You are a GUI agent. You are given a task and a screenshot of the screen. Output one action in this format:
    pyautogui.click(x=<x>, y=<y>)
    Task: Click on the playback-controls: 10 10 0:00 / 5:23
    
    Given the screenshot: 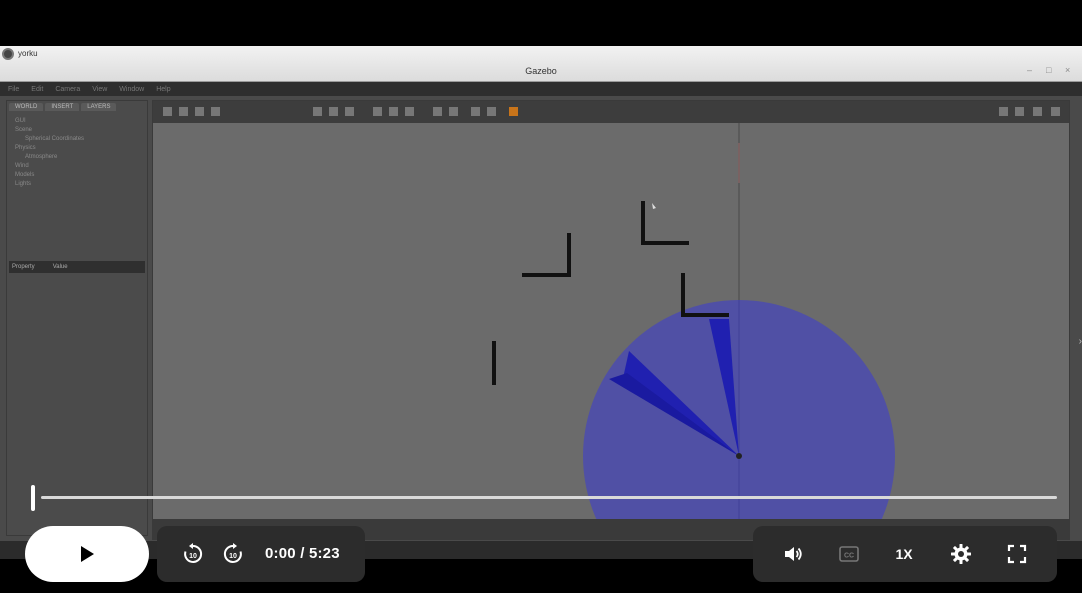 What is the action you would take?
    pyautogui.click(x=261, y=554)
    